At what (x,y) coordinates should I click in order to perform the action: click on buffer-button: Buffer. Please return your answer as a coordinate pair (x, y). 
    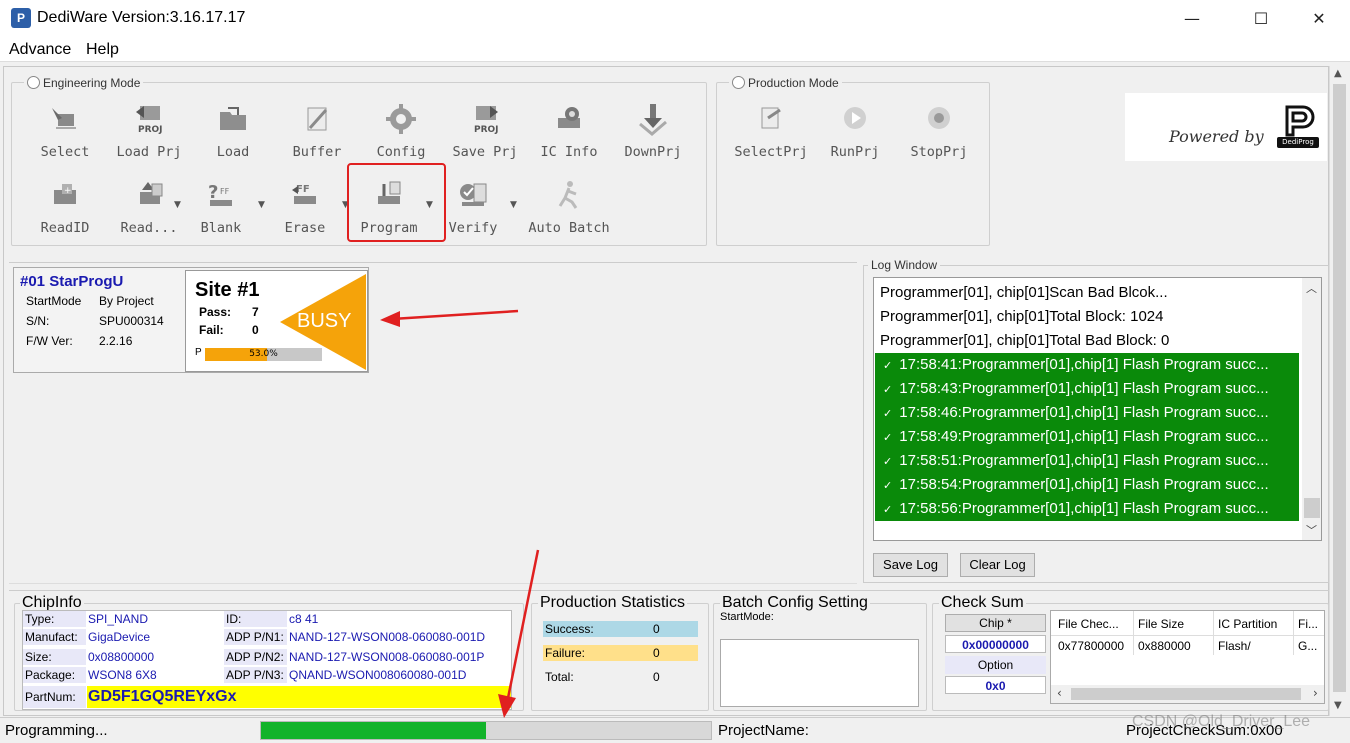
    Looking at the image, I should click on (317, 131).